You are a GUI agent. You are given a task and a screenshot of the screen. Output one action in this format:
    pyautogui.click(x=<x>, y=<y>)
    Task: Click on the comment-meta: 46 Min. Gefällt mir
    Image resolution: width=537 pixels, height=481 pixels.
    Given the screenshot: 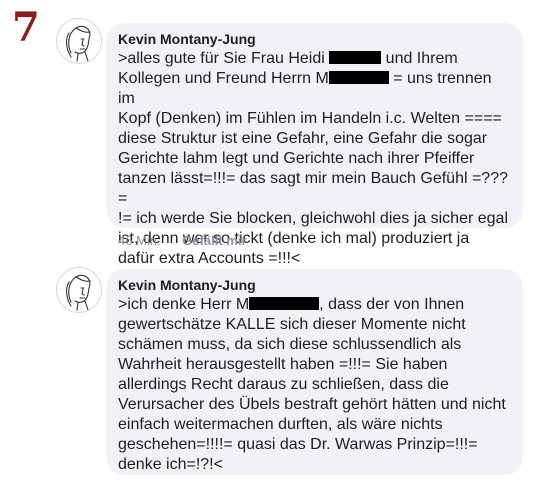 What is the action you would take?
    pyautogui.click(x=182, y=241)
    